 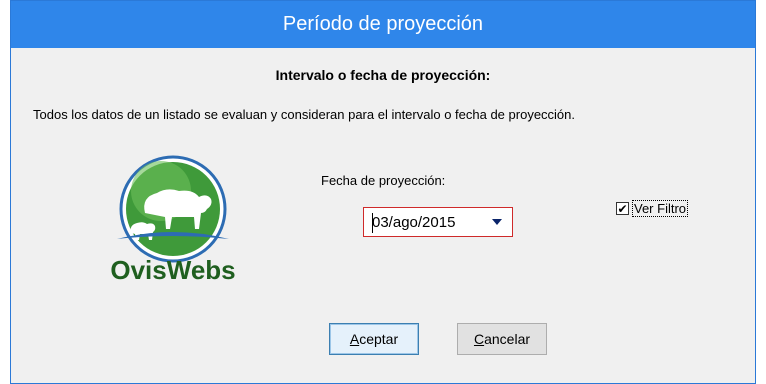 I want to click on text-caret, so click(x=372, y=223).